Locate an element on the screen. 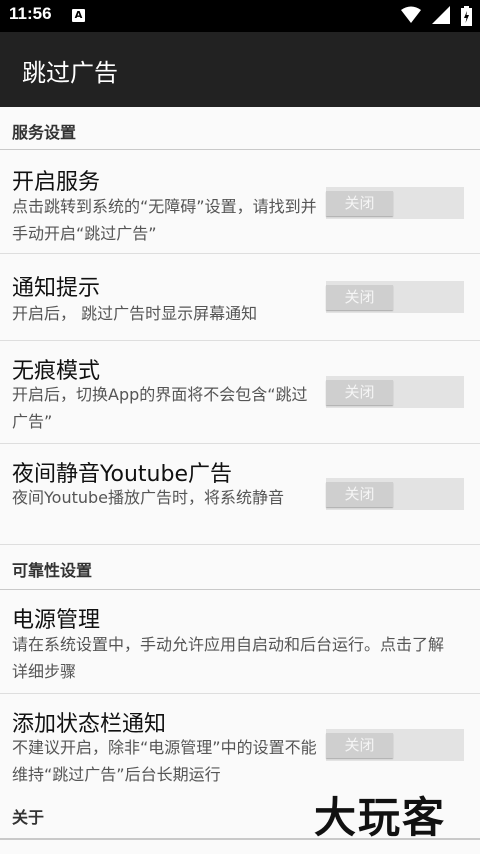 The image size is (480, 854). wifi-icon is located at coordinates (410, 14).